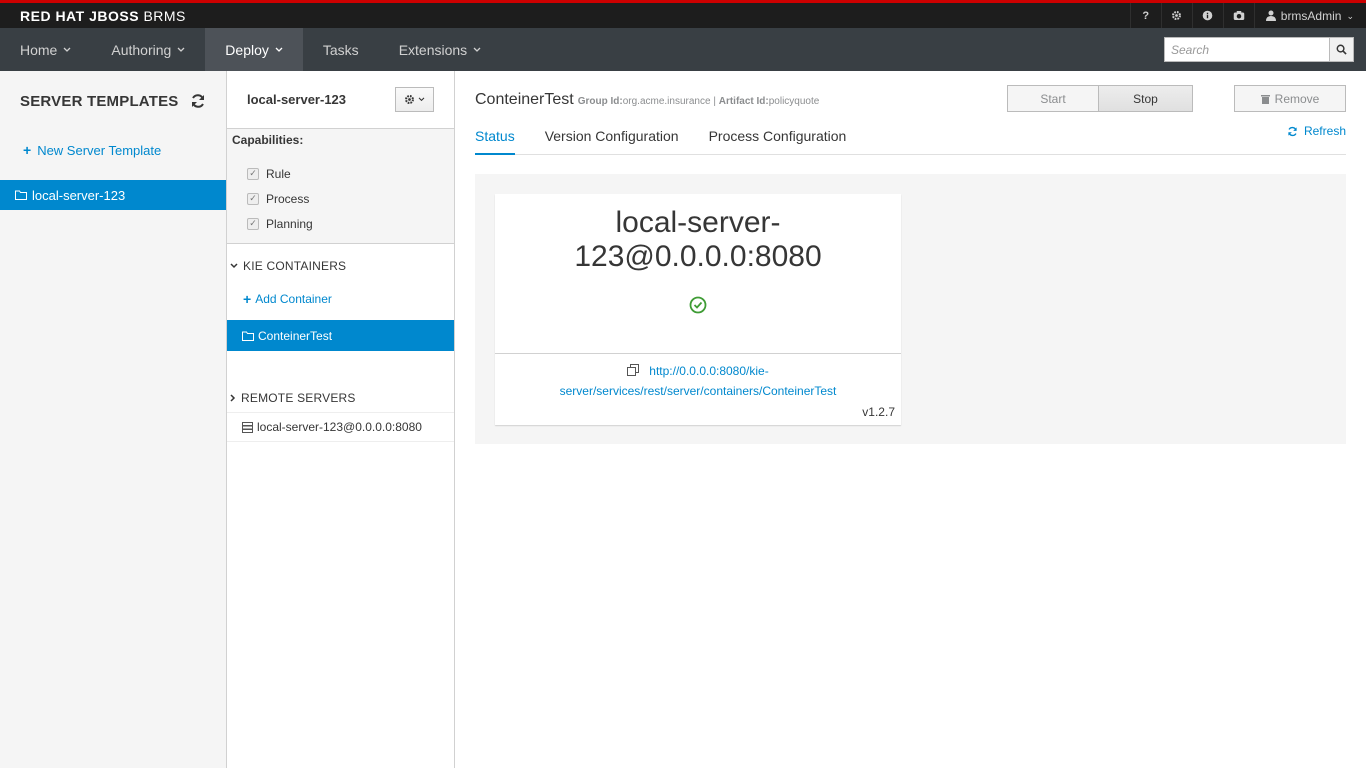  What do you see at coordinates (698, 305) in the screenshot?
I see `check-circle-icon` at bounding box center [698, 305].